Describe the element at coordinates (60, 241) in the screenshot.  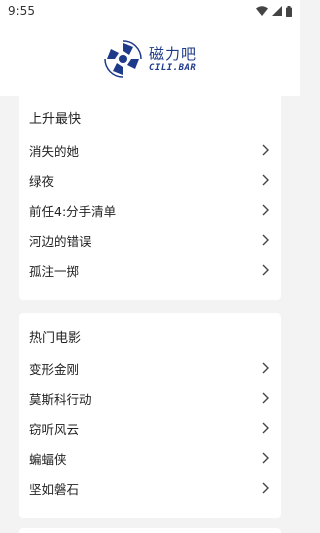
I see `list-item-label: 河边的错误` at that location.